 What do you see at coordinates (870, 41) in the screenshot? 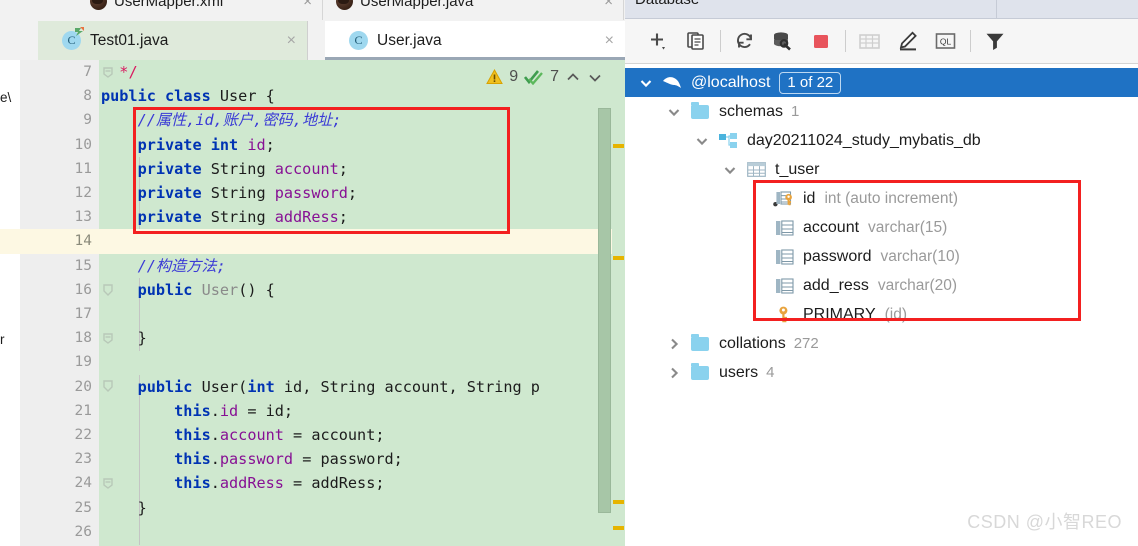
I see `table-view-button` at bounding box center [870, 41].